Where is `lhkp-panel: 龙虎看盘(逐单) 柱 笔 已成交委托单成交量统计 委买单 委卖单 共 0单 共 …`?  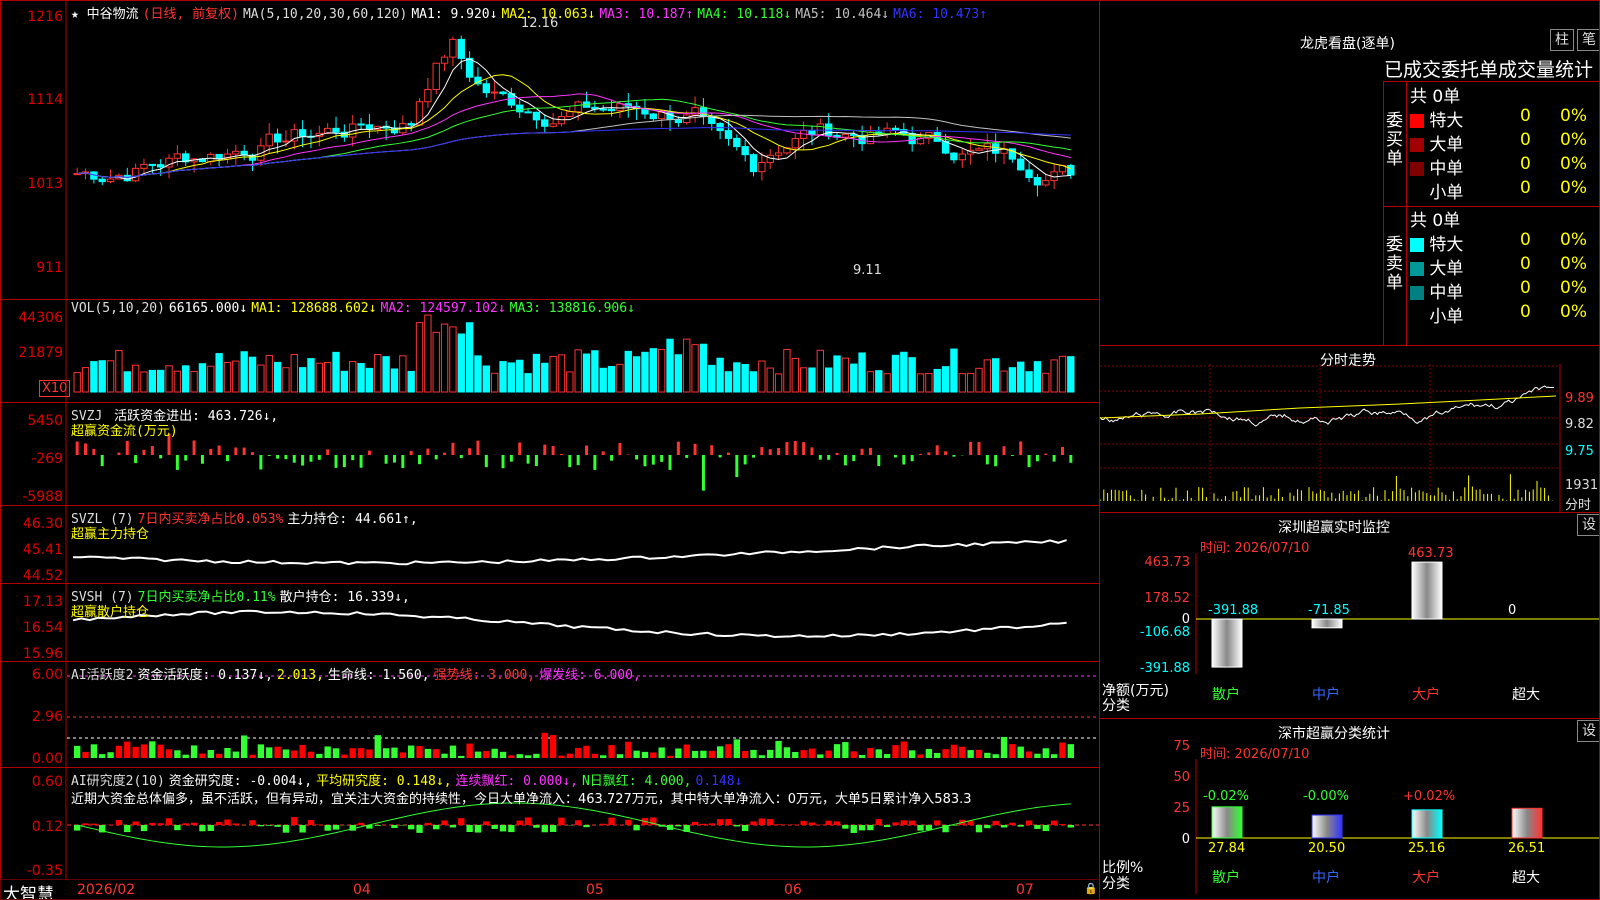 lhkp-panel: 龙虎看盘(逐单) 柱 笔 已成交委托单成交量统计 委买单 委卖单 共 0单 共 … is located at coordinates (1349, 173).